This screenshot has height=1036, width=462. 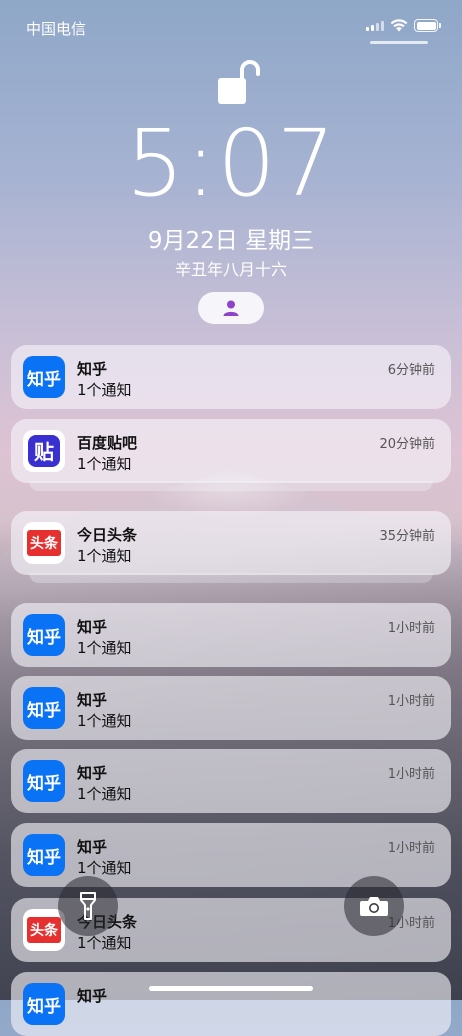 I want to click on notification-title: 今日头条, so click(x=107, y=535).